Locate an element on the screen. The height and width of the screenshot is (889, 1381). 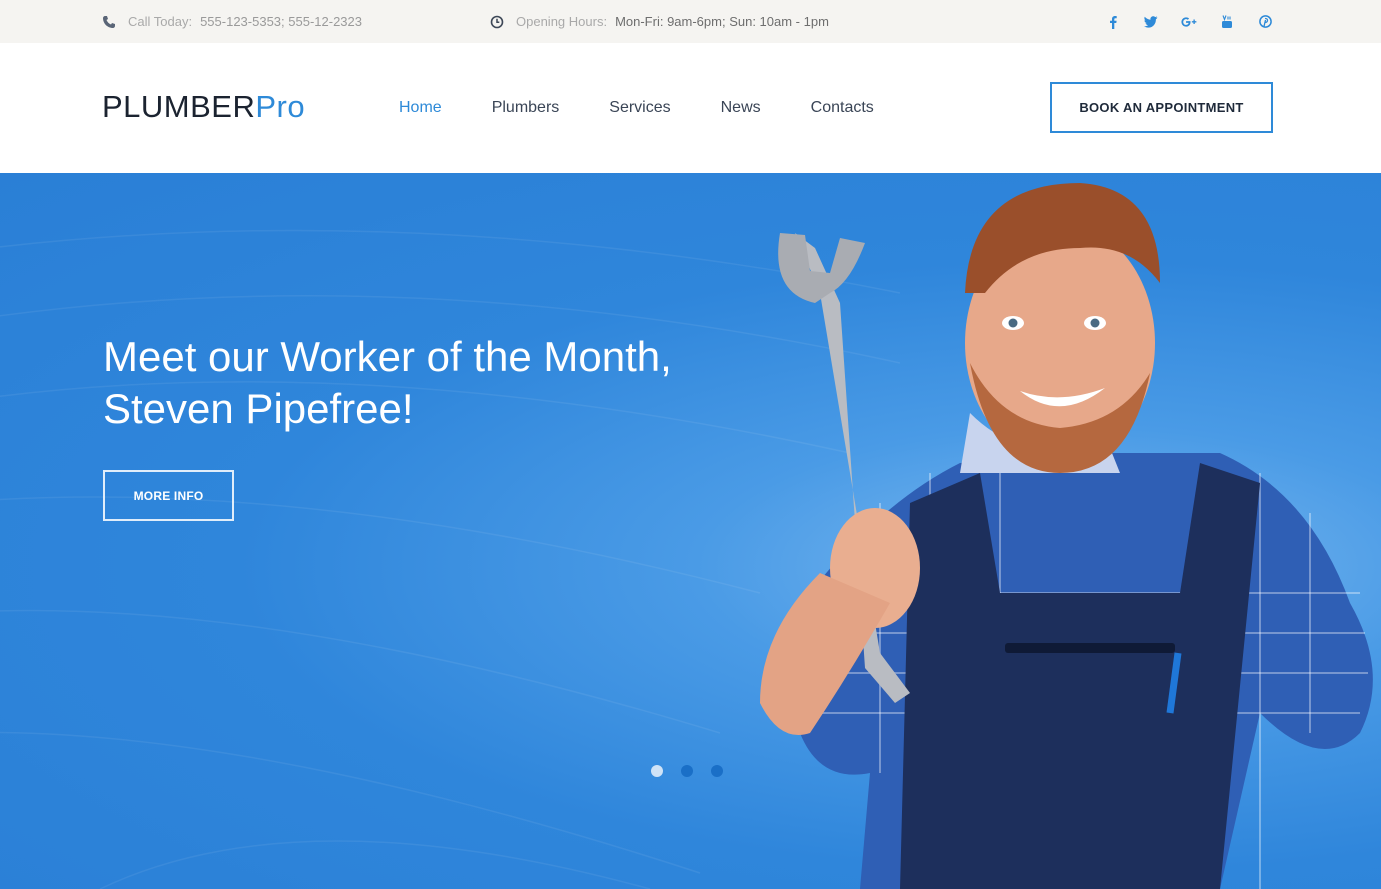
google-plus-icon is located at coordinates (1189, 22).